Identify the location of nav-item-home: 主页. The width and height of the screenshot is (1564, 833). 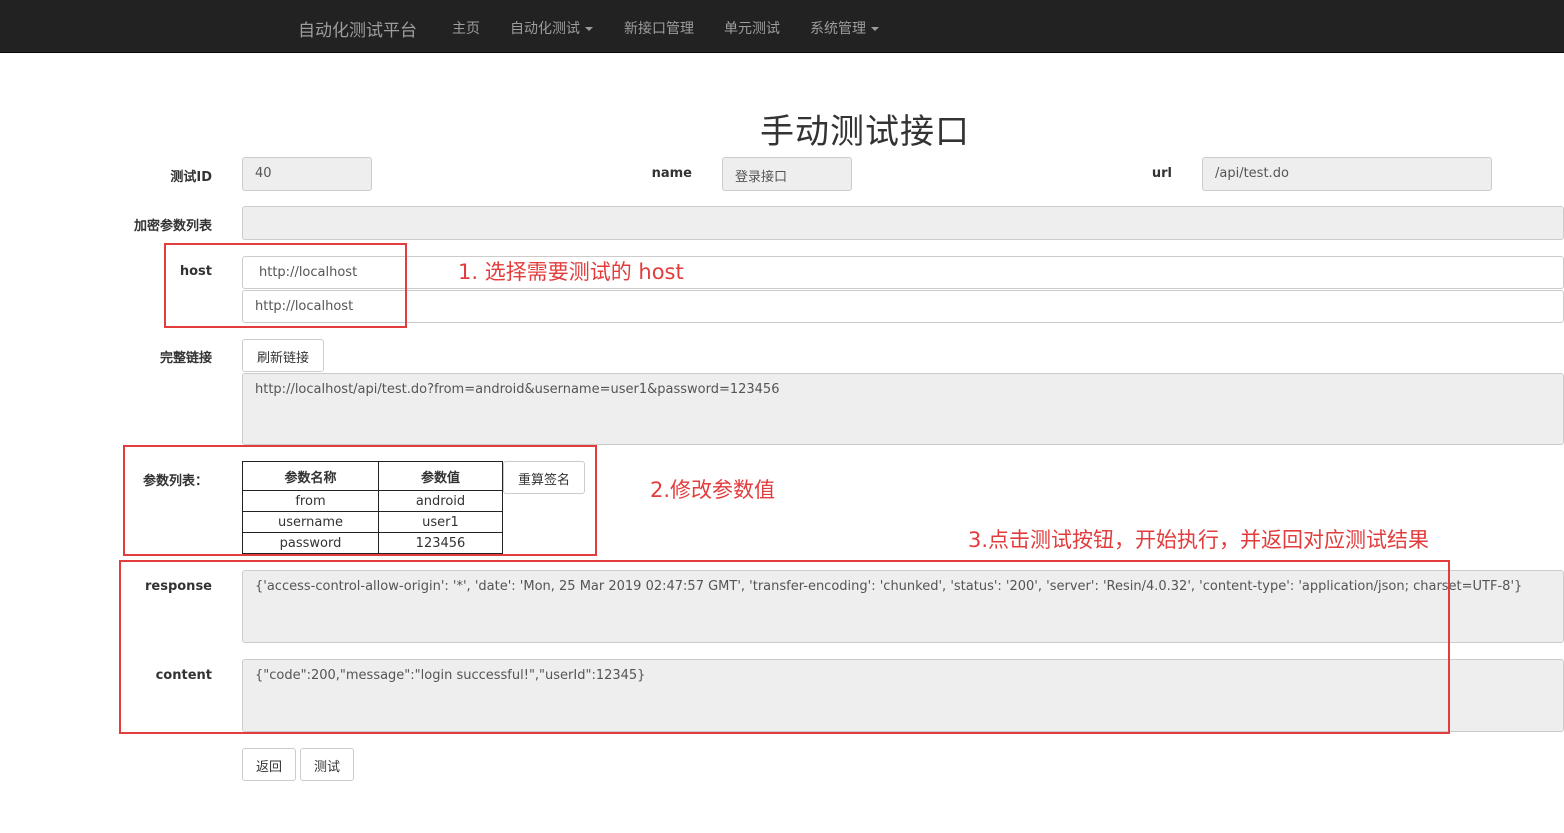
(466, 28).